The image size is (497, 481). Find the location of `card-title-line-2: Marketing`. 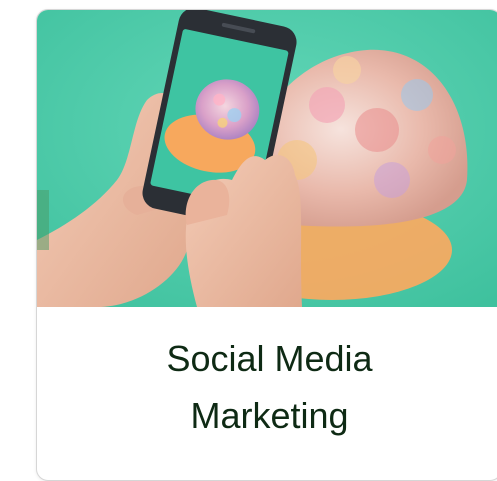

card-title-line-2: Marketing is located at coordinates (269, 415).